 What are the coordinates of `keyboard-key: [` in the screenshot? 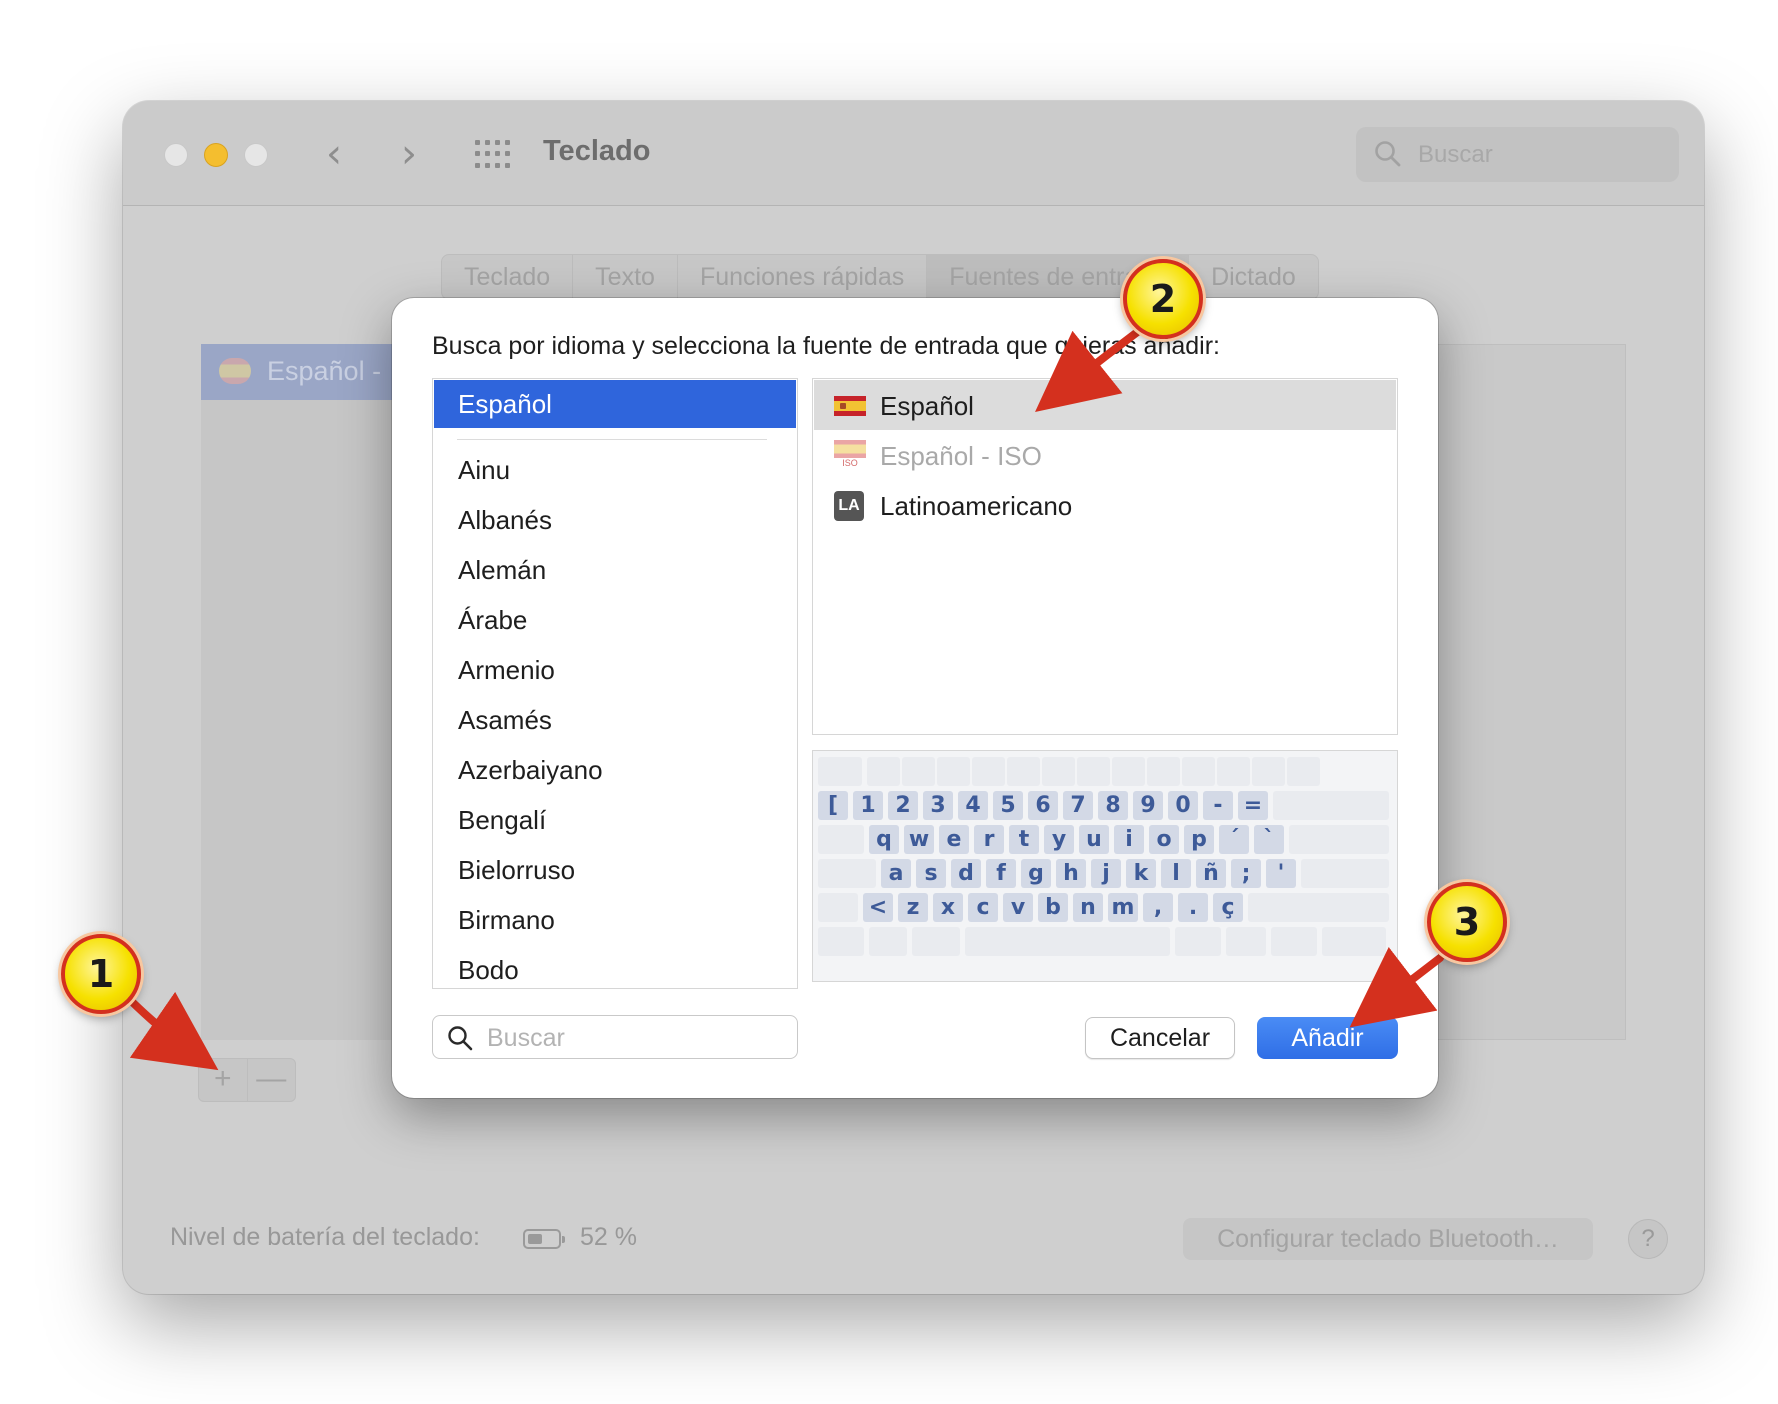 It's located at (833, 805).